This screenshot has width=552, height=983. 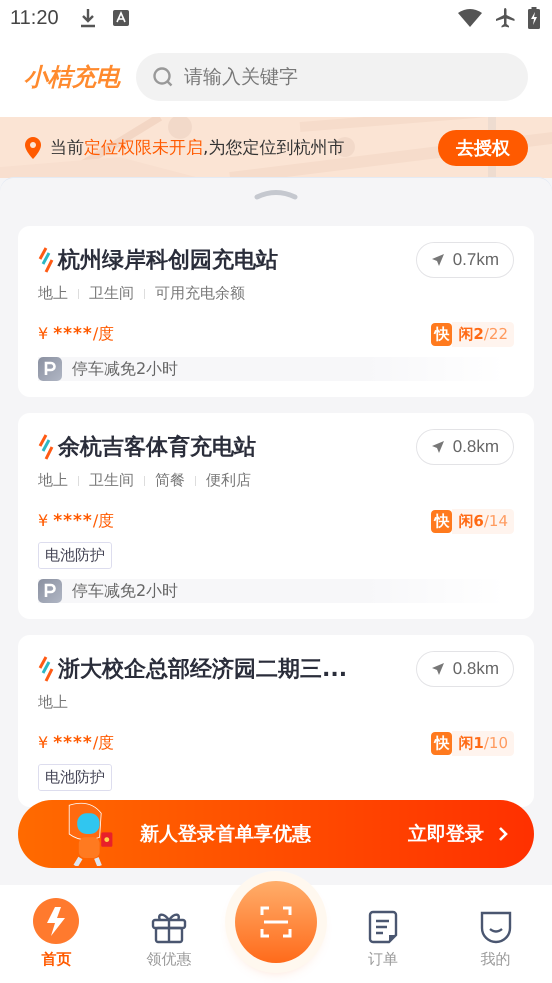 What do you see at coordinates (168, 260) in the screenshot?
I see `station-name: 杭州绿岸科创园充电站` at bounding box center [168, 260].